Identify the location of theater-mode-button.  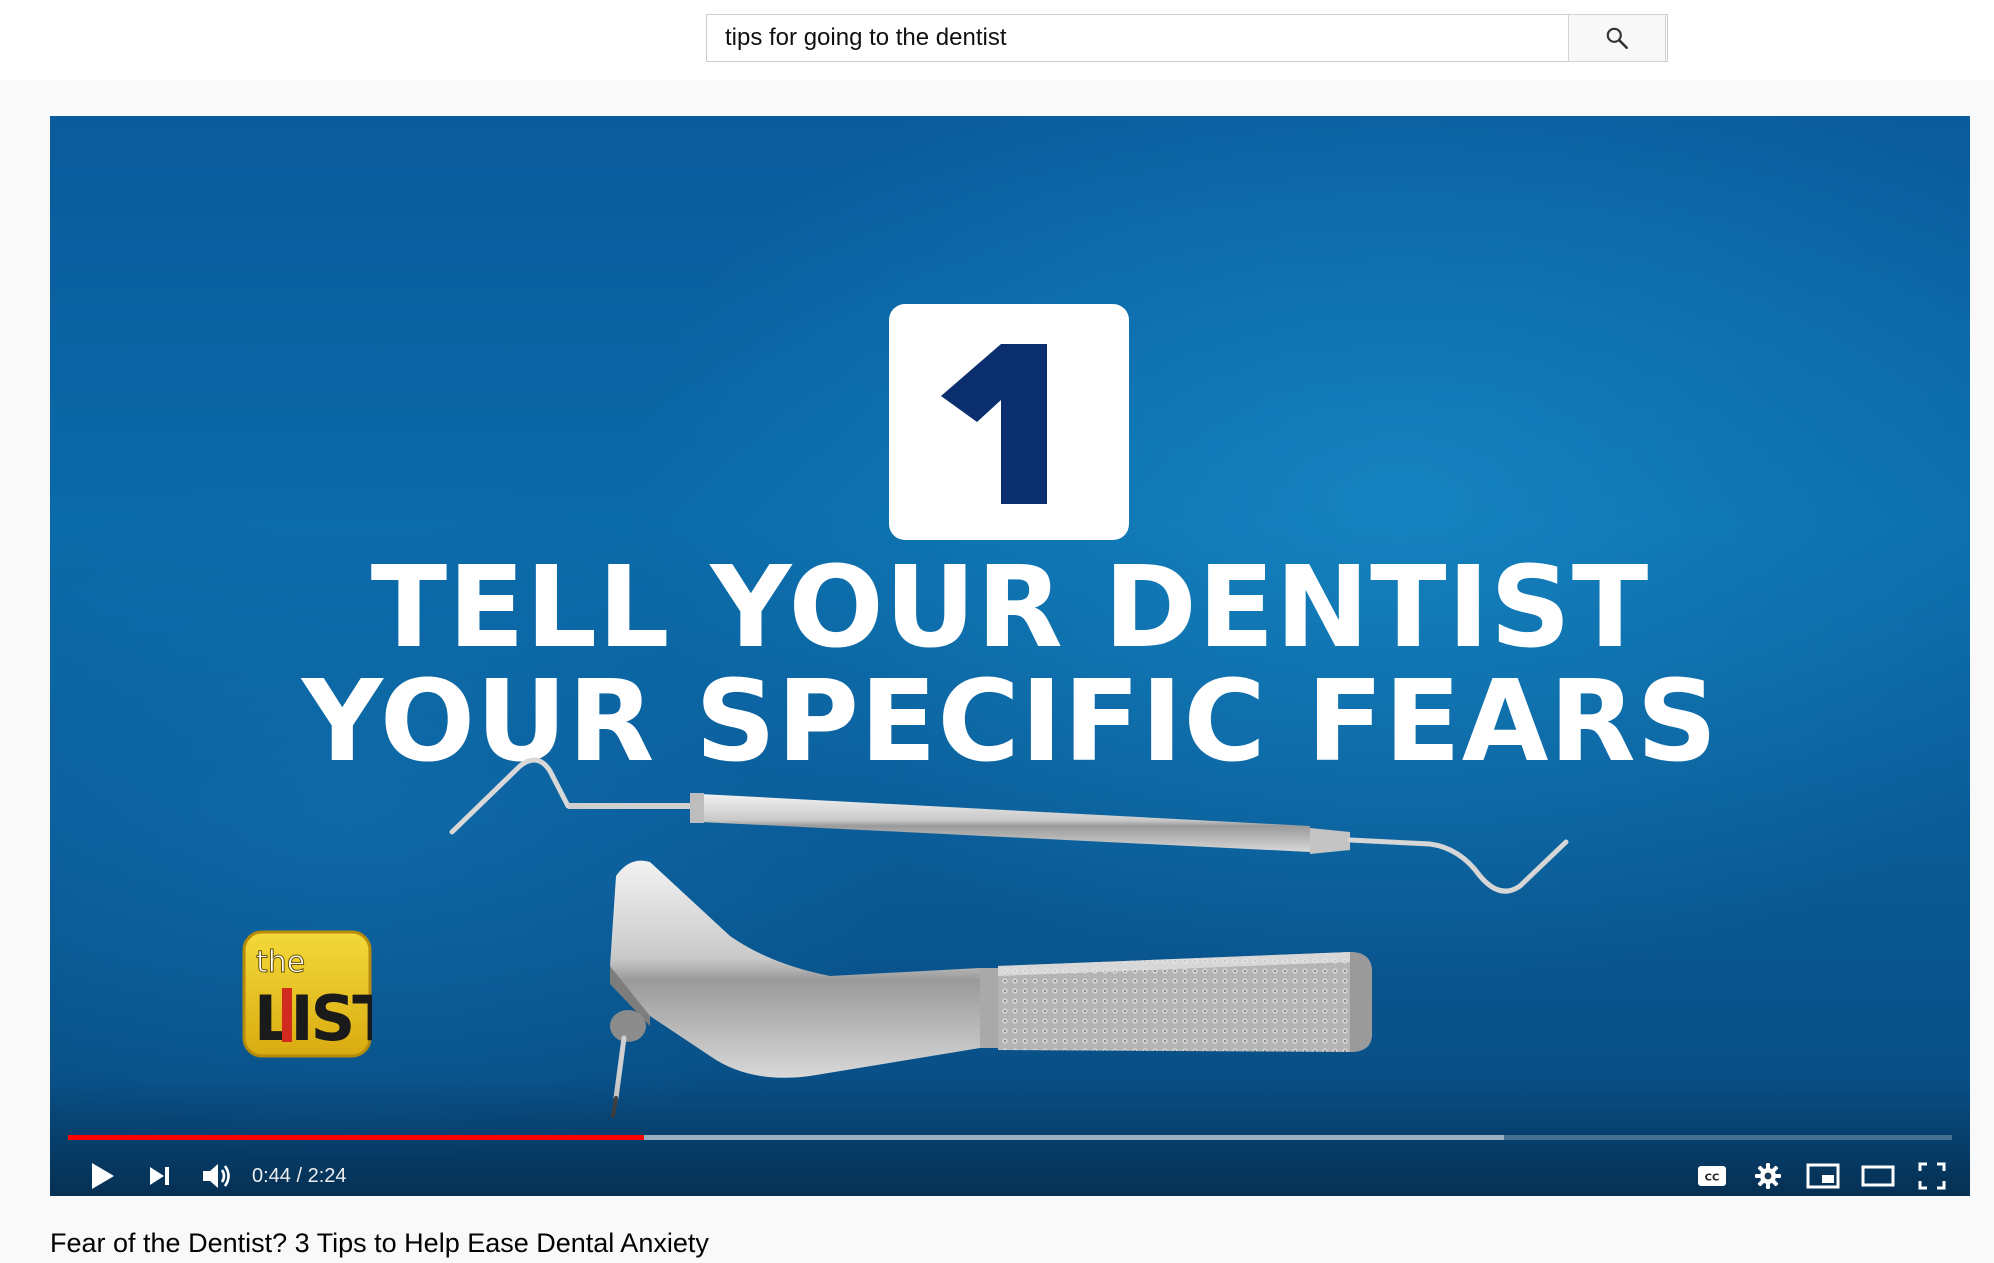
(1878, 1175).